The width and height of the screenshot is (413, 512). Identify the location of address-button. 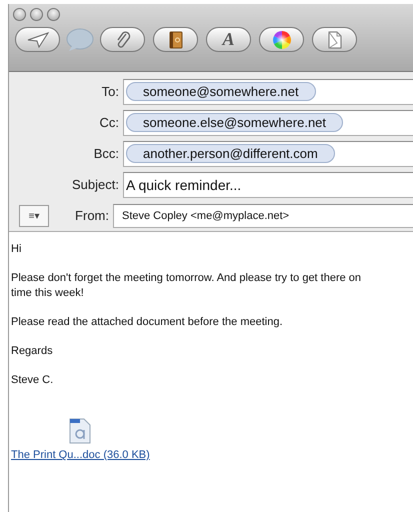
(175, 39).